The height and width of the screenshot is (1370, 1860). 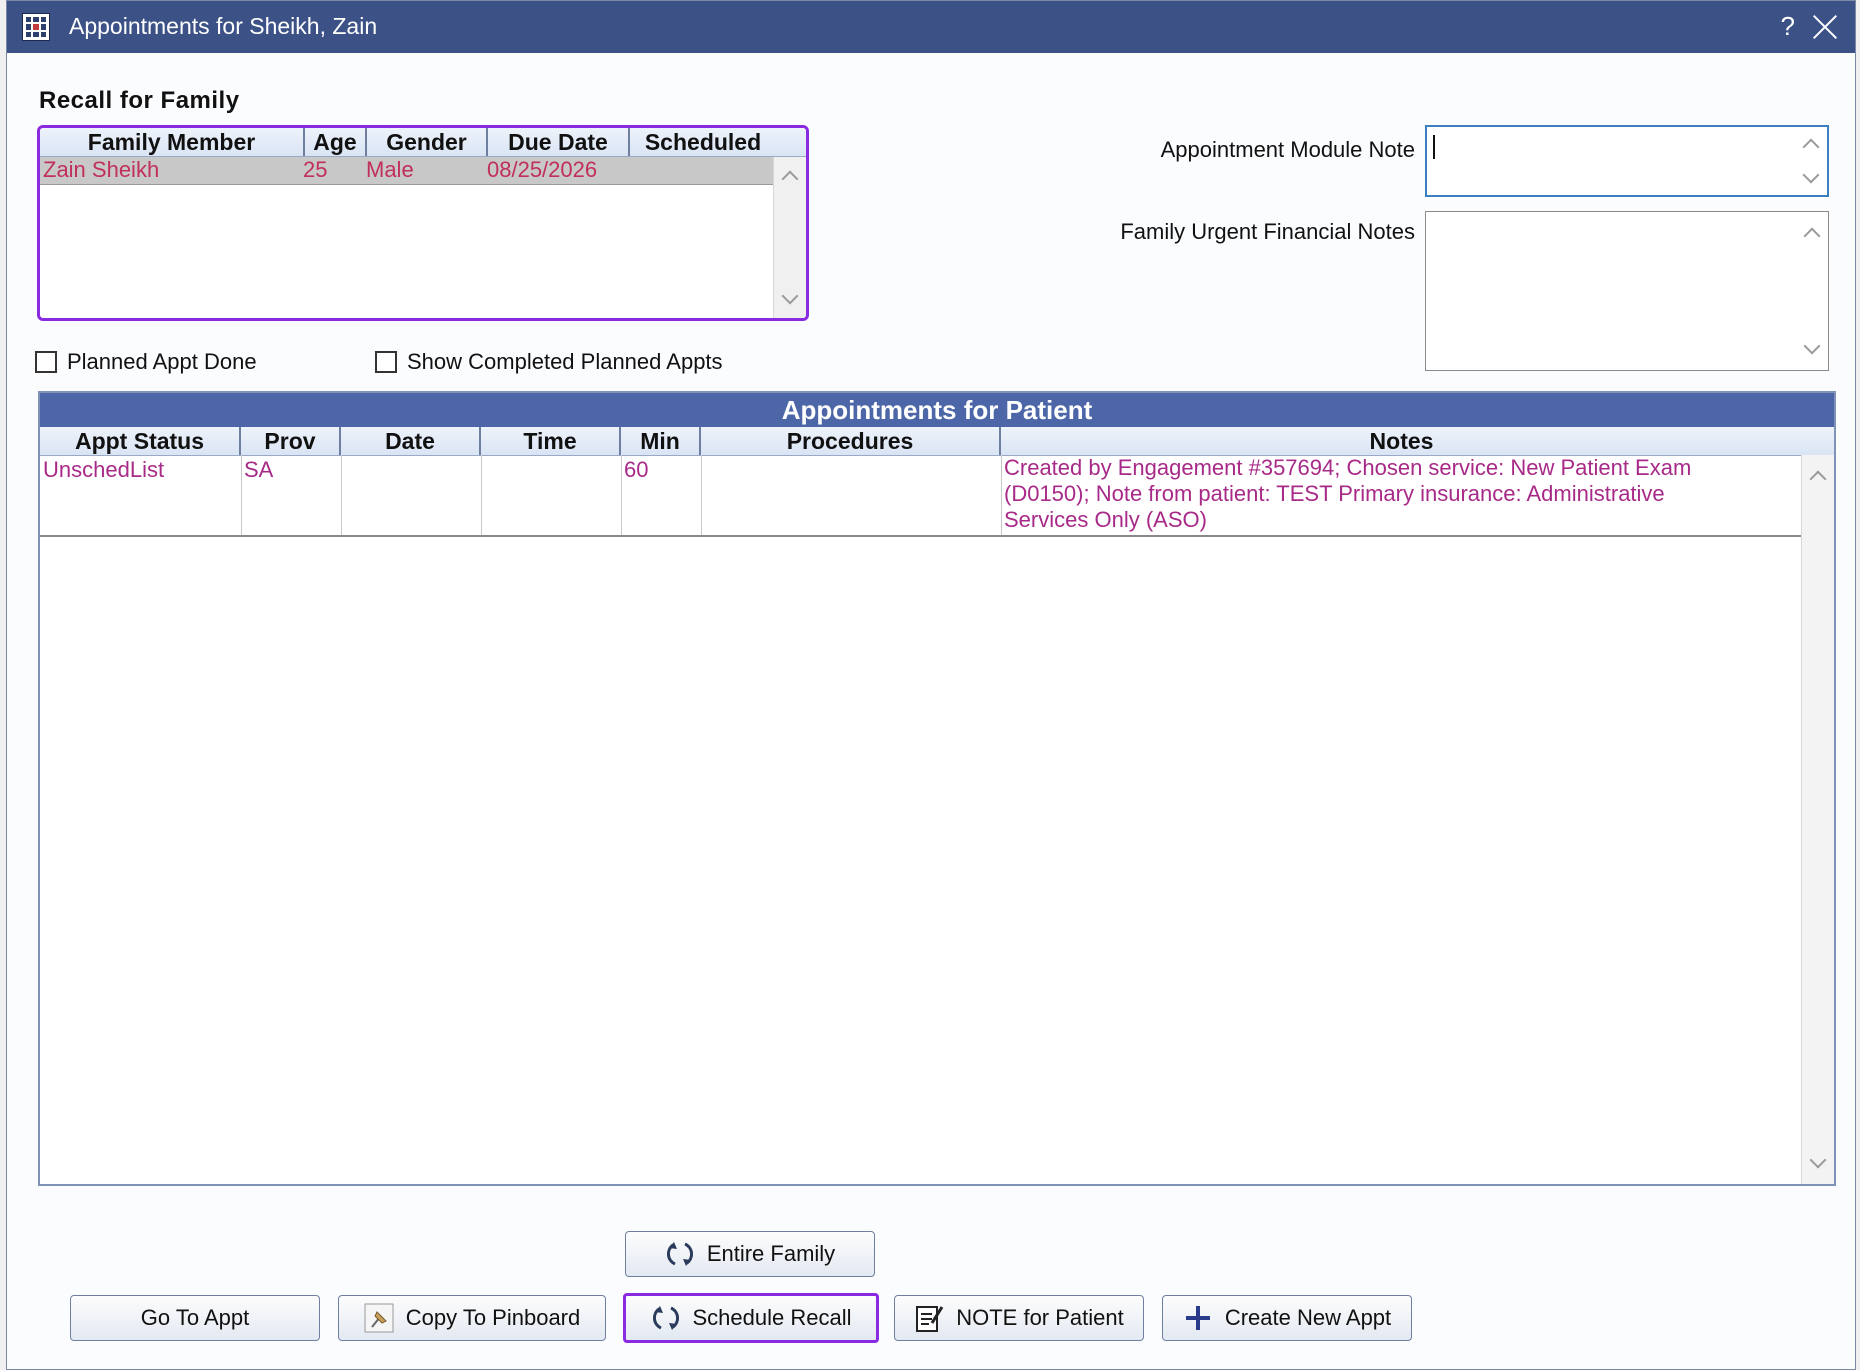 I want to click on copy-to-pinboard-label: Copy To Pinboard, so click(x=493, y=1317).